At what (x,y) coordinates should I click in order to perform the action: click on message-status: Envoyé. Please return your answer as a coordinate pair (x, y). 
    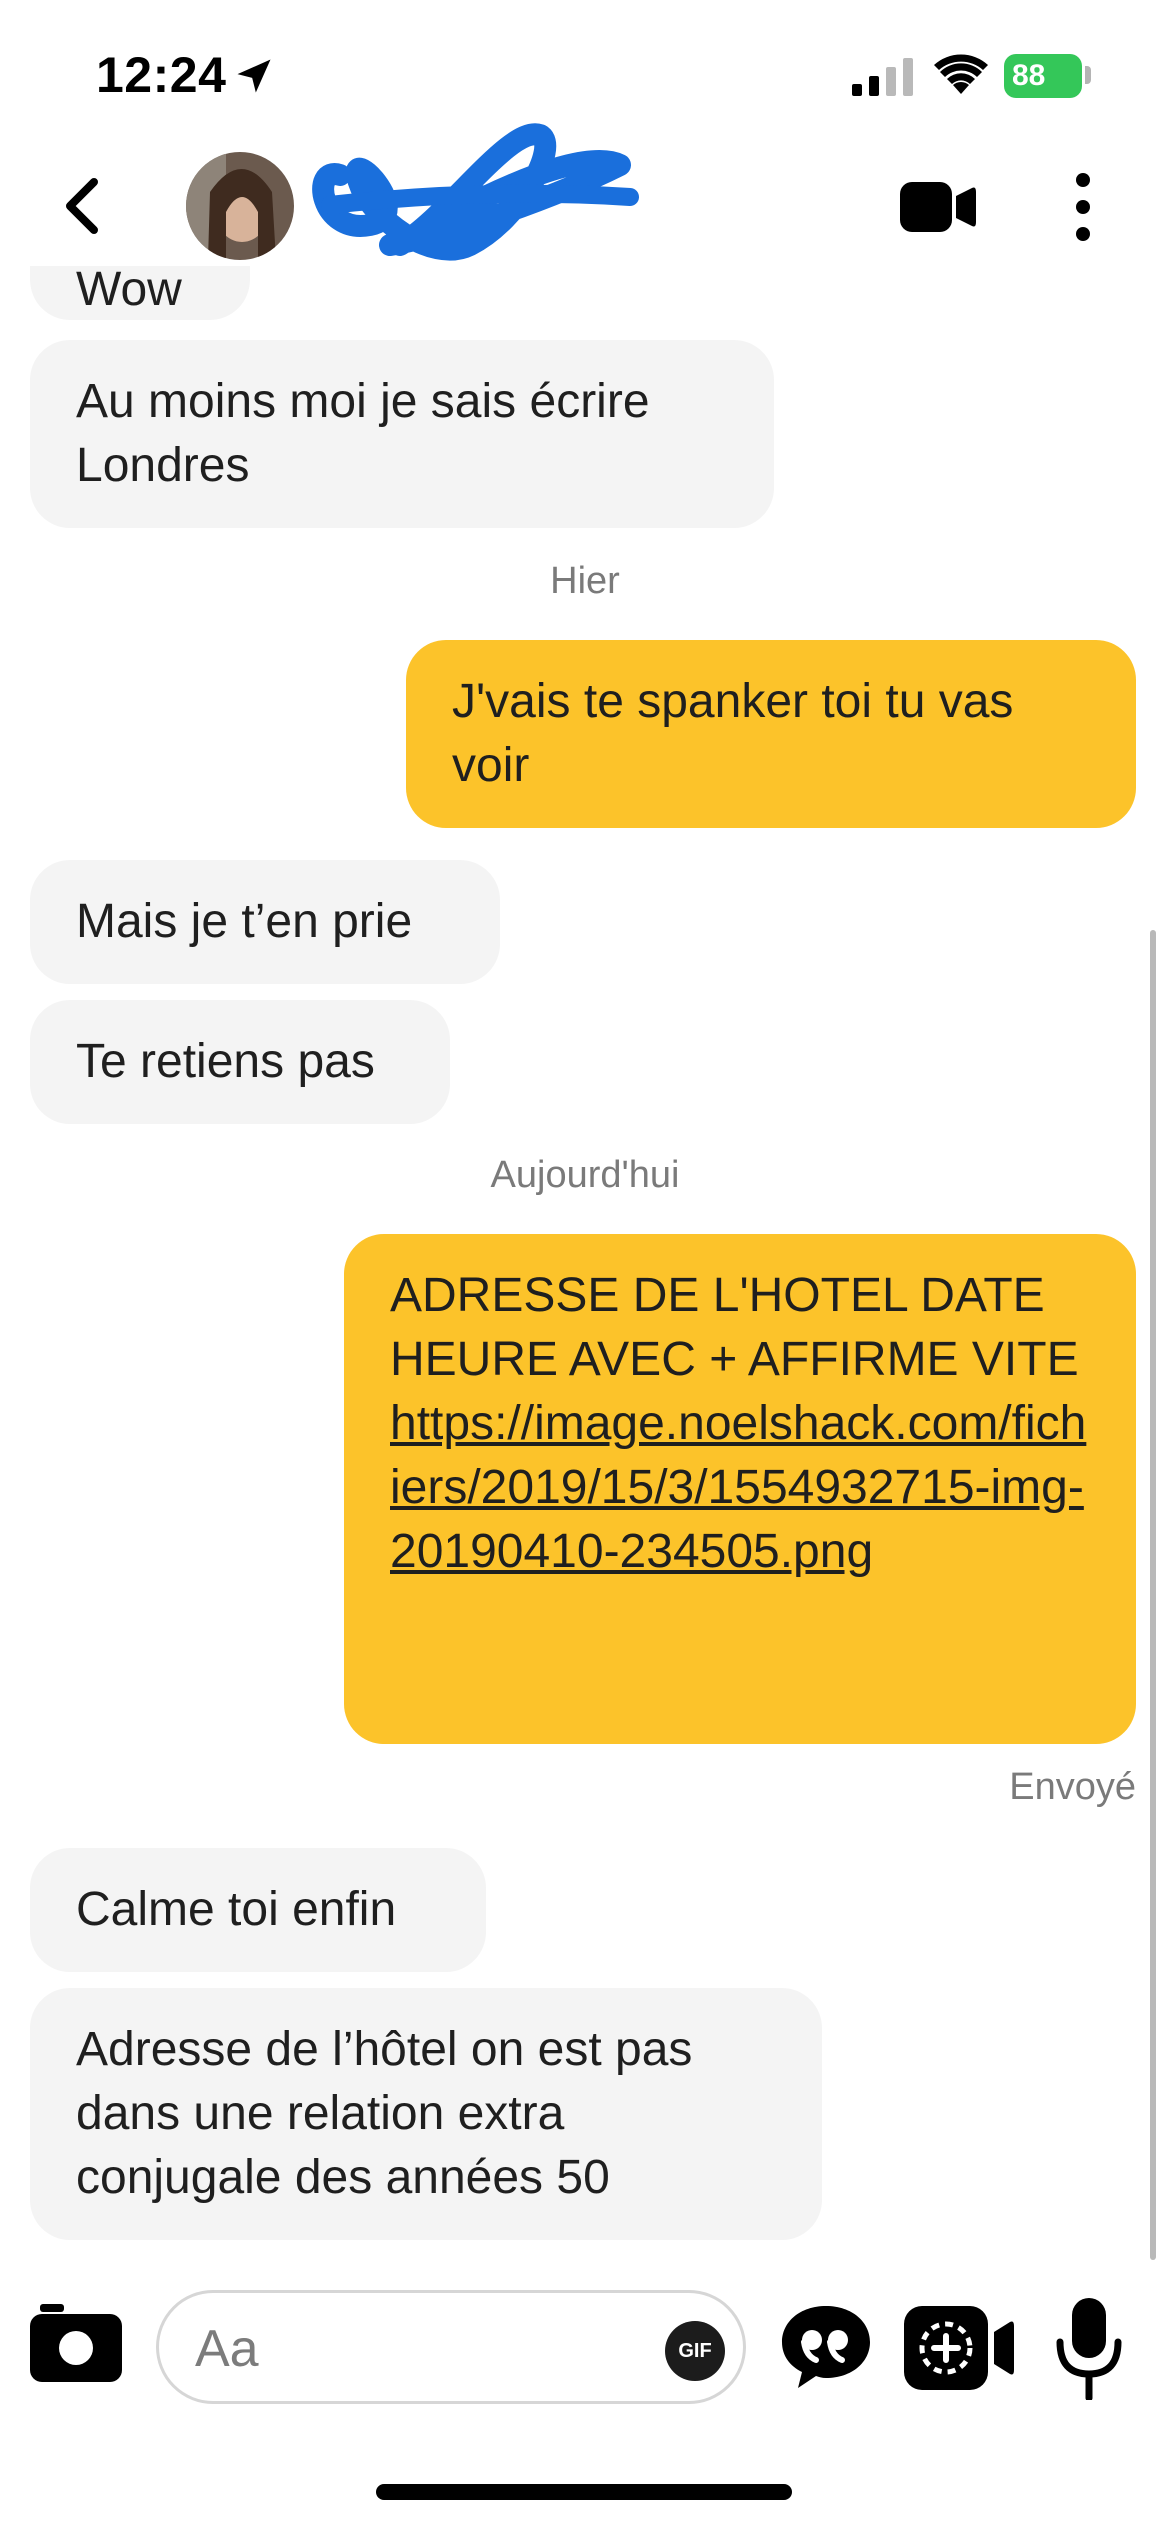
    Looking at the image, I should click on (1072, 1787).